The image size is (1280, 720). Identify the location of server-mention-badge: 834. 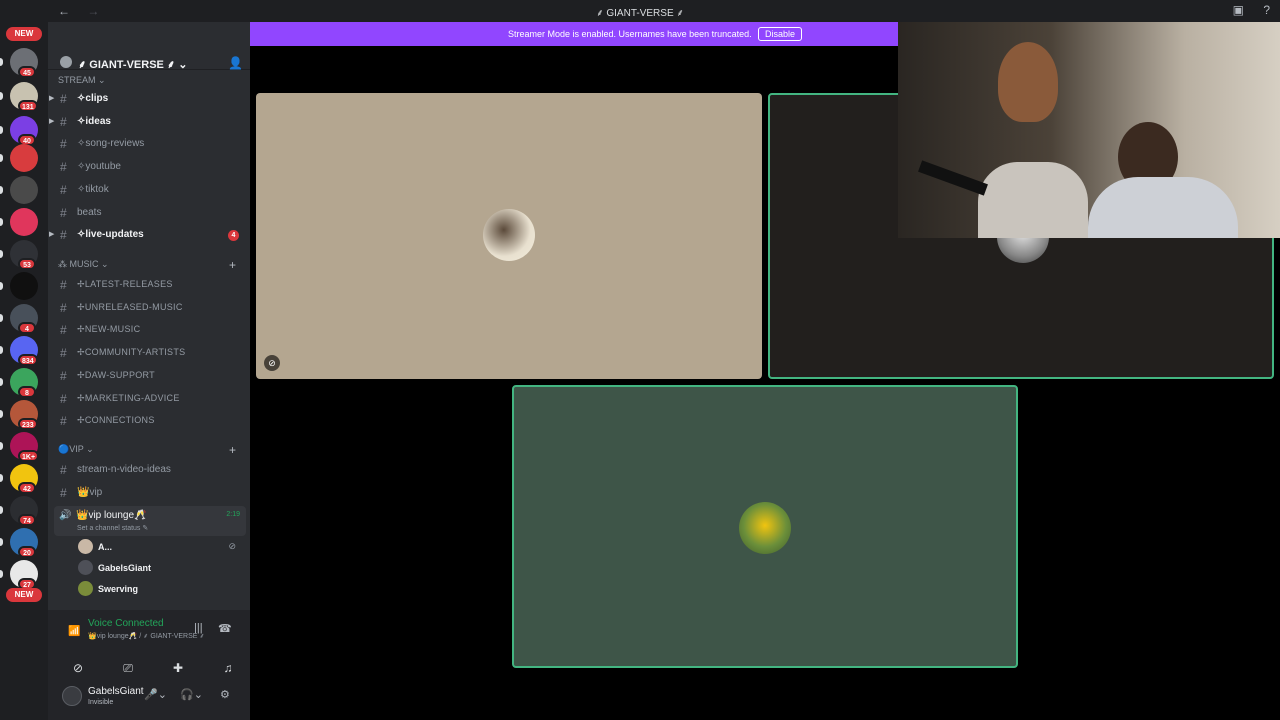
(28, 360).